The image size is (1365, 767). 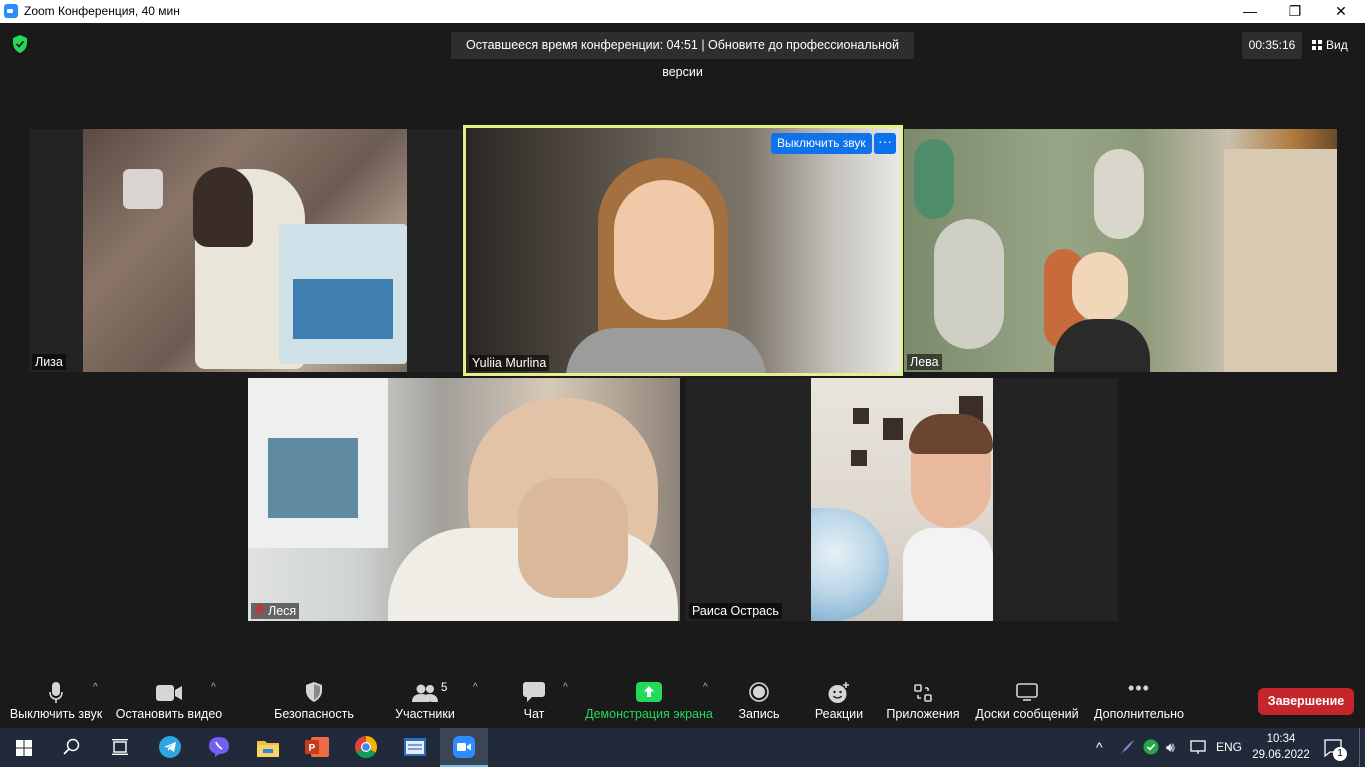 What do you see at coordinates (475, 687) in the screenshot?
I see `participants-options-chevron-icon: ^` at bounding box center [475, 687].